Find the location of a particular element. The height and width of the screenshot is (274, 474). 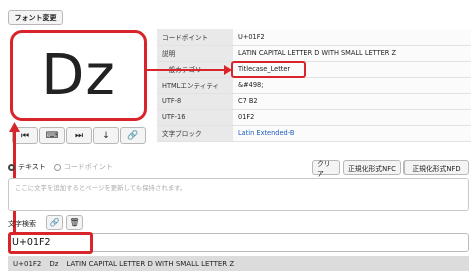

arrow-right-icon is located at coordinates (228, 70).